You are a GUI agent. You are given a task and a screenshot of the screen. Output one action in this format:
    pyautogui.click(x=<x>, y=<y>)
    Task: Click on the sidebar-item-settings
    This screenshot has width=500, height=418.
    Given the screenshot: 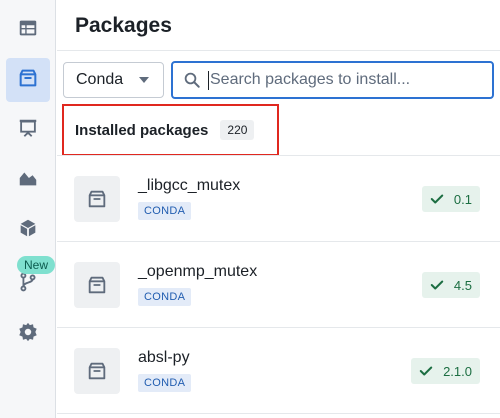 What is the action you would take?
    pyautogui.click(x=28, y=334)
    